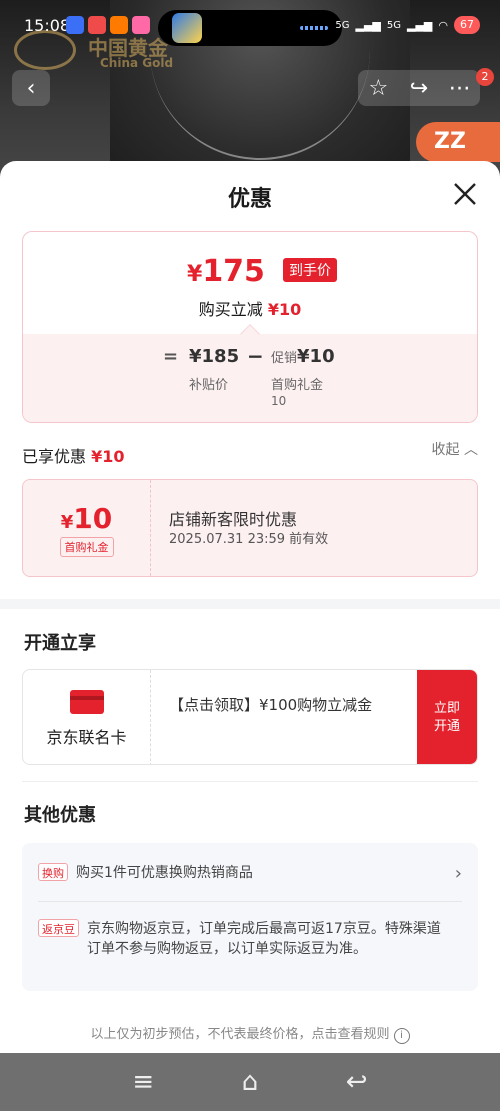 The image size is (500, 1111). I want to click on enjoyed-label: 已享优惠, so click(54, 456).